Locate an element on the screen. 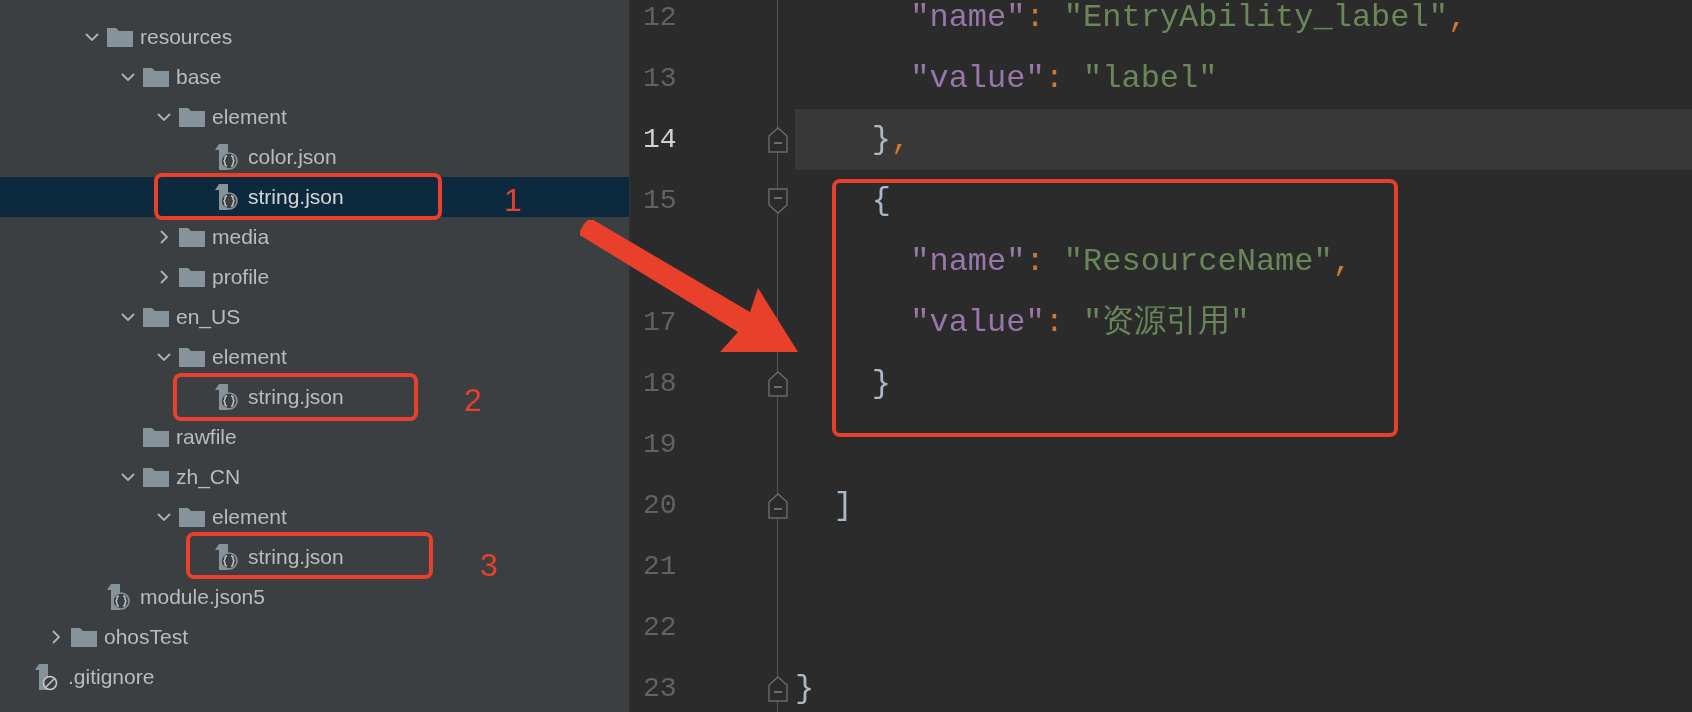 Image resolution: width=1692 pixels, height=712 pixels. tree-item-label: rawfile is located at coordinates (206, 437).